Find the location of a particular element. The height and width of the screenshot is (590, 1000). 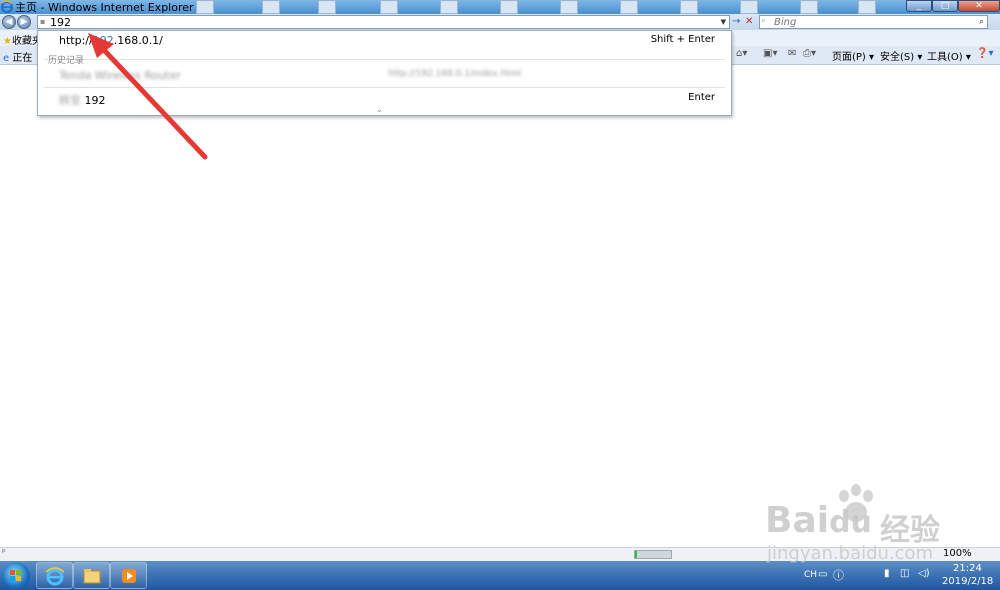

search-icon: ⌕ is located at coordinates (981, 22).